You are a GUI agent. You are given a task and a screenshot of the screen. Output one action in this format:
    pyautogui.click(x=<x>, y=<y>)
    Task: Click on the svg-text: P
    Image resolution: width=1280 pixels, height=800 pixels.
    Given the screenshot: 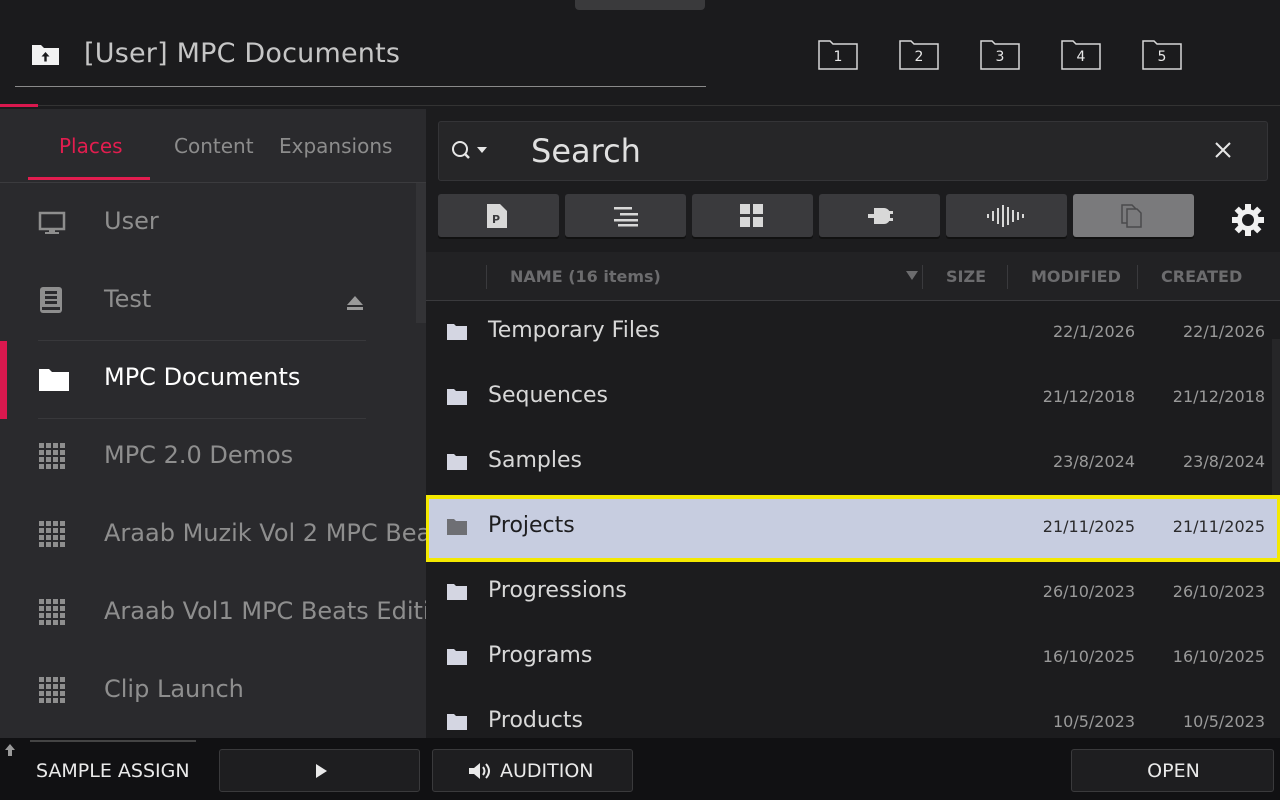 What is the action you would take?
    pyautogui.click(x=496, y=219)
    